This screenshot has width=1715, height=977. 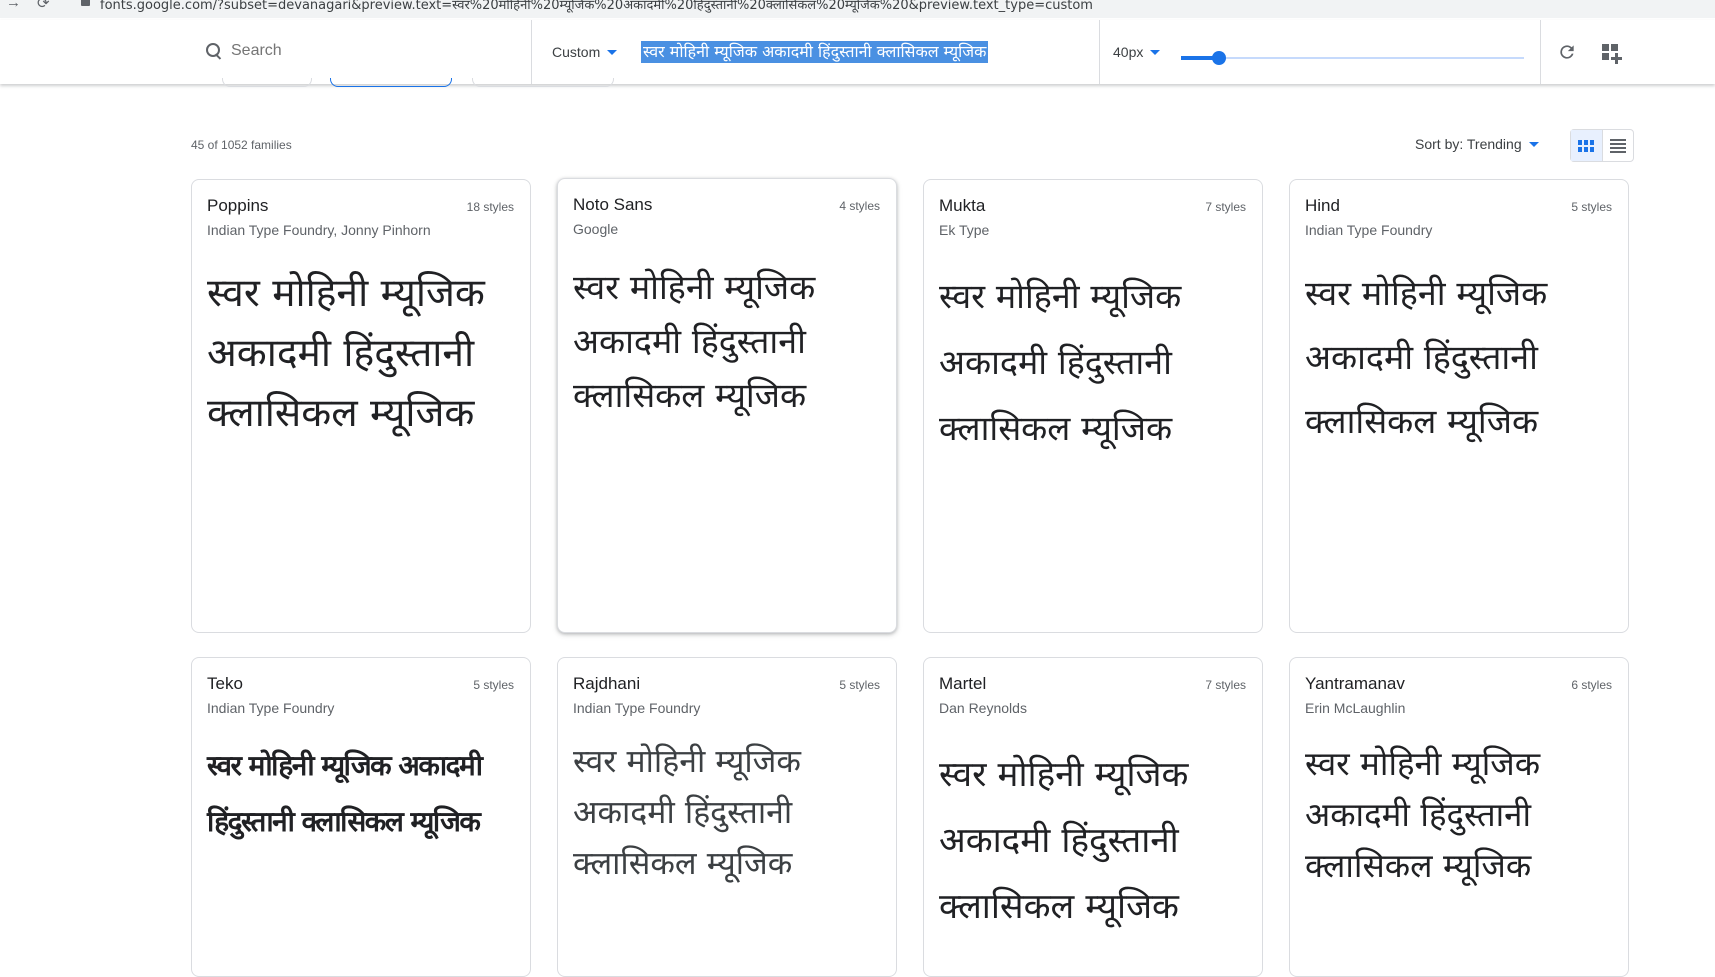 I want to click on reload-page-icon: ⟳, so click(x=43, y=6).